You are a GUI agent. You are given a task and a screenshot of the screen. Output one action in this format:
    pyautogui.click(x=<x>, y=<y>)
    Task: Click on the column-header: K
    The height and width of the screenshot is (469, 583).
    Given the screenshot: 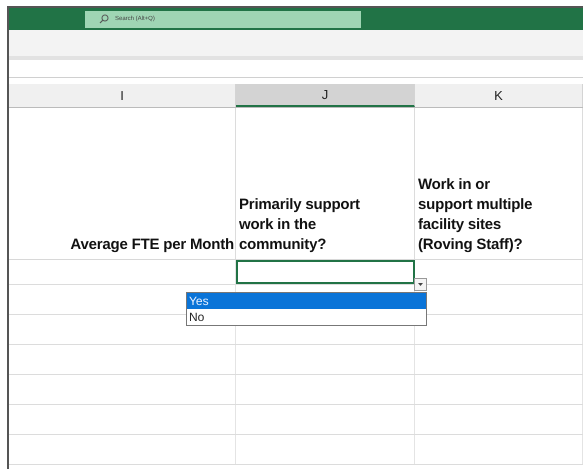 What is the action you would take?
    pyautogui.click(x=499, y=95)
    